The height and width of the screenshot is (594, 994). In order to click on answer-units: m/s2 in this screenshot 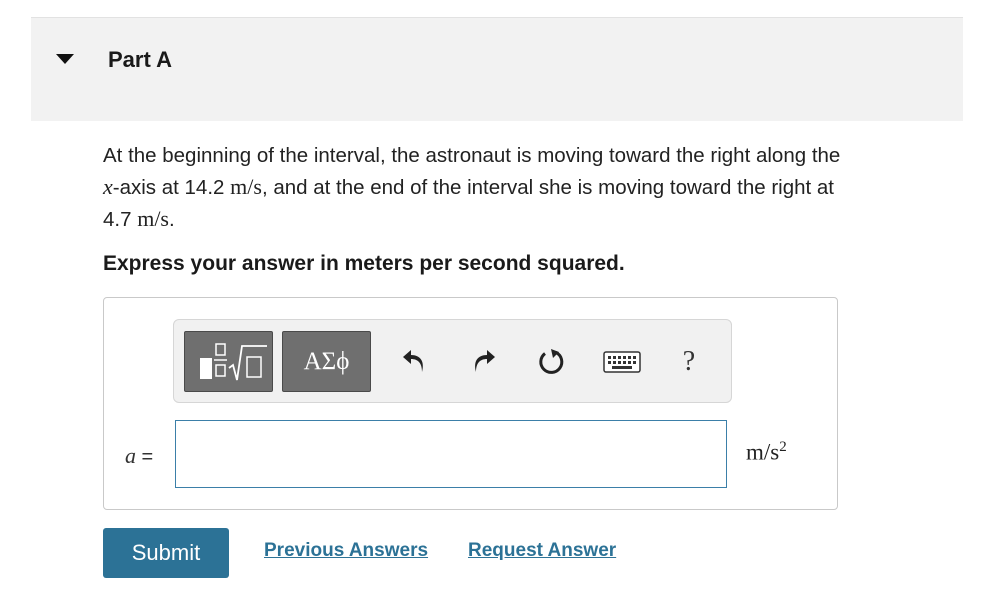, I will do `click(766, 452)`.